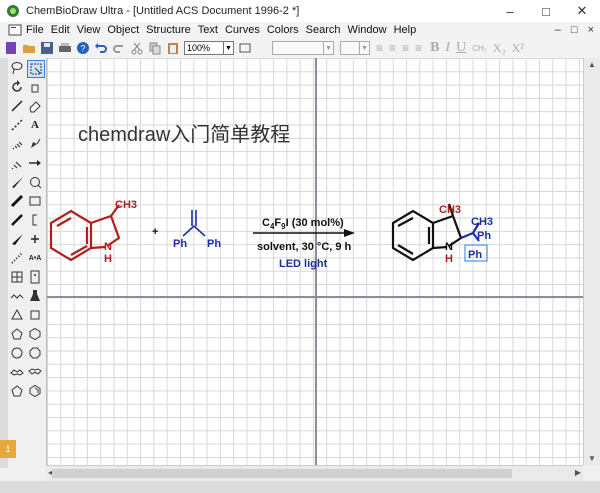  I want to click on structure-perspective-tool, so click(35, 87).